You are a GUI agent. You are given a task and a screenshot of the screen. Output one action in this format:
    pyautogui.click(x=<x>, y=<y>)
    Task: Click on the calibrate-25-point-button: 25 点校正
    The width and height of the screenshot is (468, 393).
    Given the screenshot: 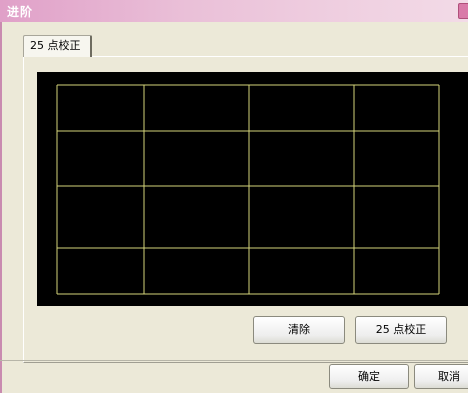 What is the action you would take?
    pyautogui.click(x=401, y=330)
    